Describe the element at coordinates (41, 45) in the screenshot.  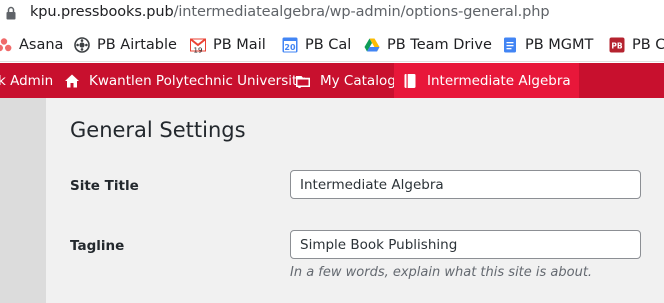
I see `bookmark-label: Asana` at that location.